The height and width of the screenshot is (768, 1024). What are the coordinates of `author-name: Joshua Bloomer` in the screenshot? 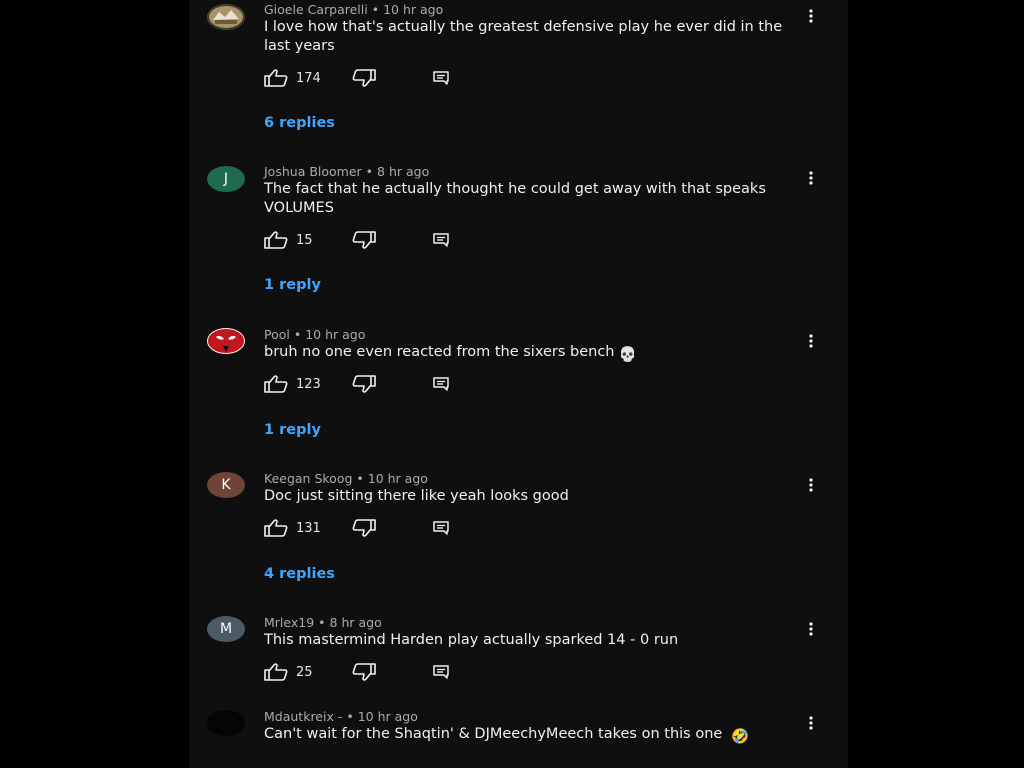 It's located at (313, 171).